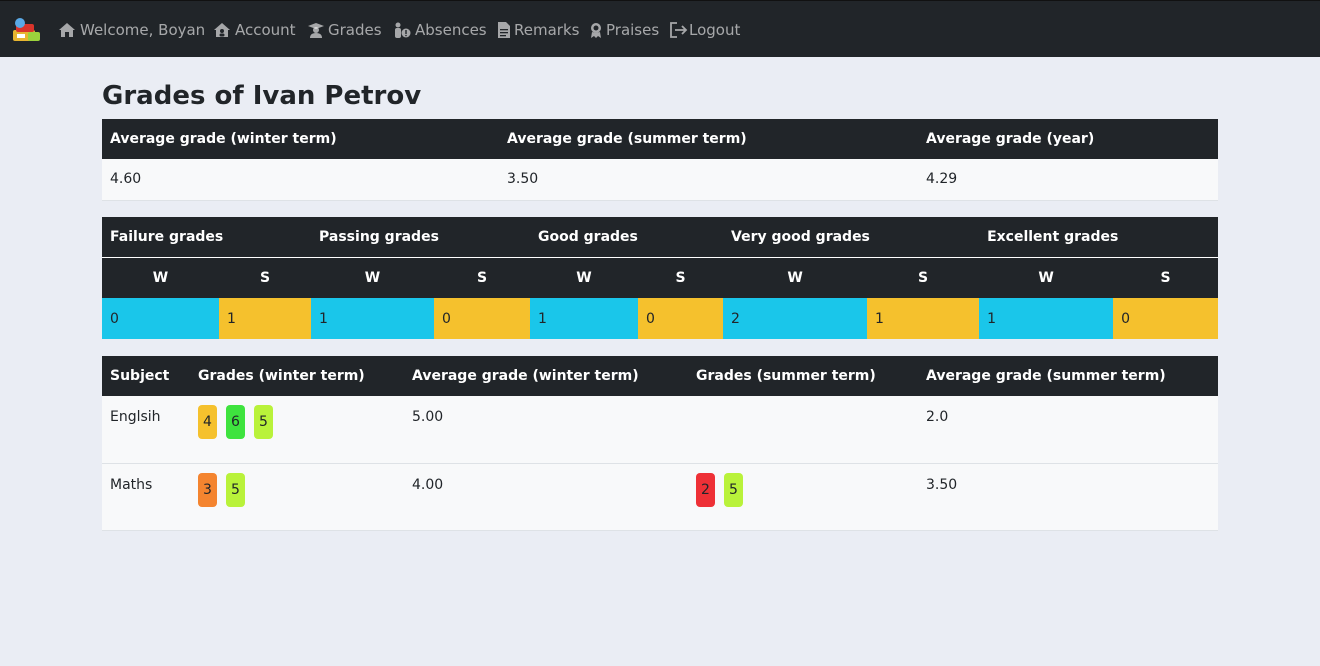 This screenshot has height=666, width=1320. Describe the element at coordinates (681, 318) in the screenshot. I see `good-summer-count: 0` at that location.